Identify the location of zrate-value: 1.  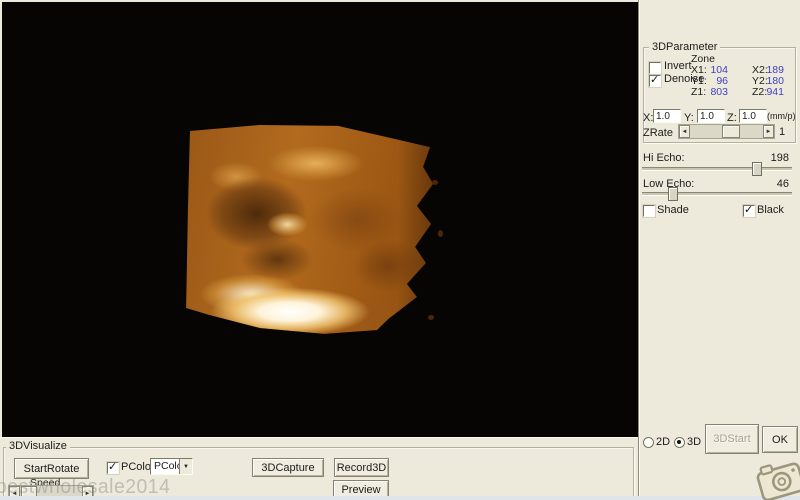
(782, 132).